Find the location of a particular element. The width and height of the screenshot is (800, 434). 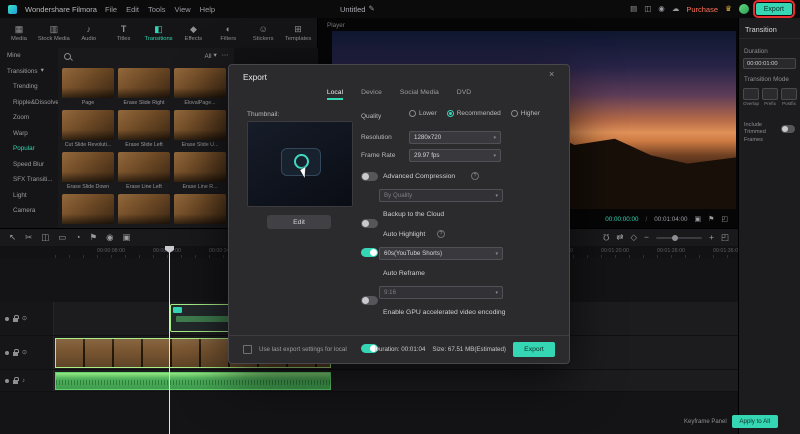

crop-tool-icon is located at coordinates (62, 237).